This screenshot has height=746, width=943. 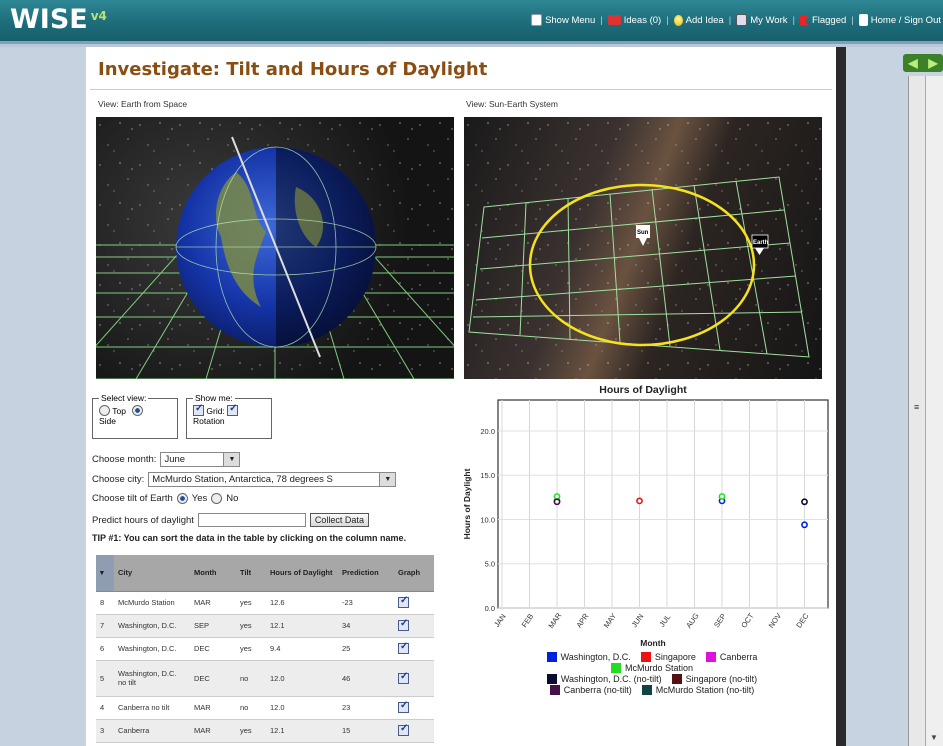 I want to click on wise-logo: WISE v4, so click(x=58, y=19).